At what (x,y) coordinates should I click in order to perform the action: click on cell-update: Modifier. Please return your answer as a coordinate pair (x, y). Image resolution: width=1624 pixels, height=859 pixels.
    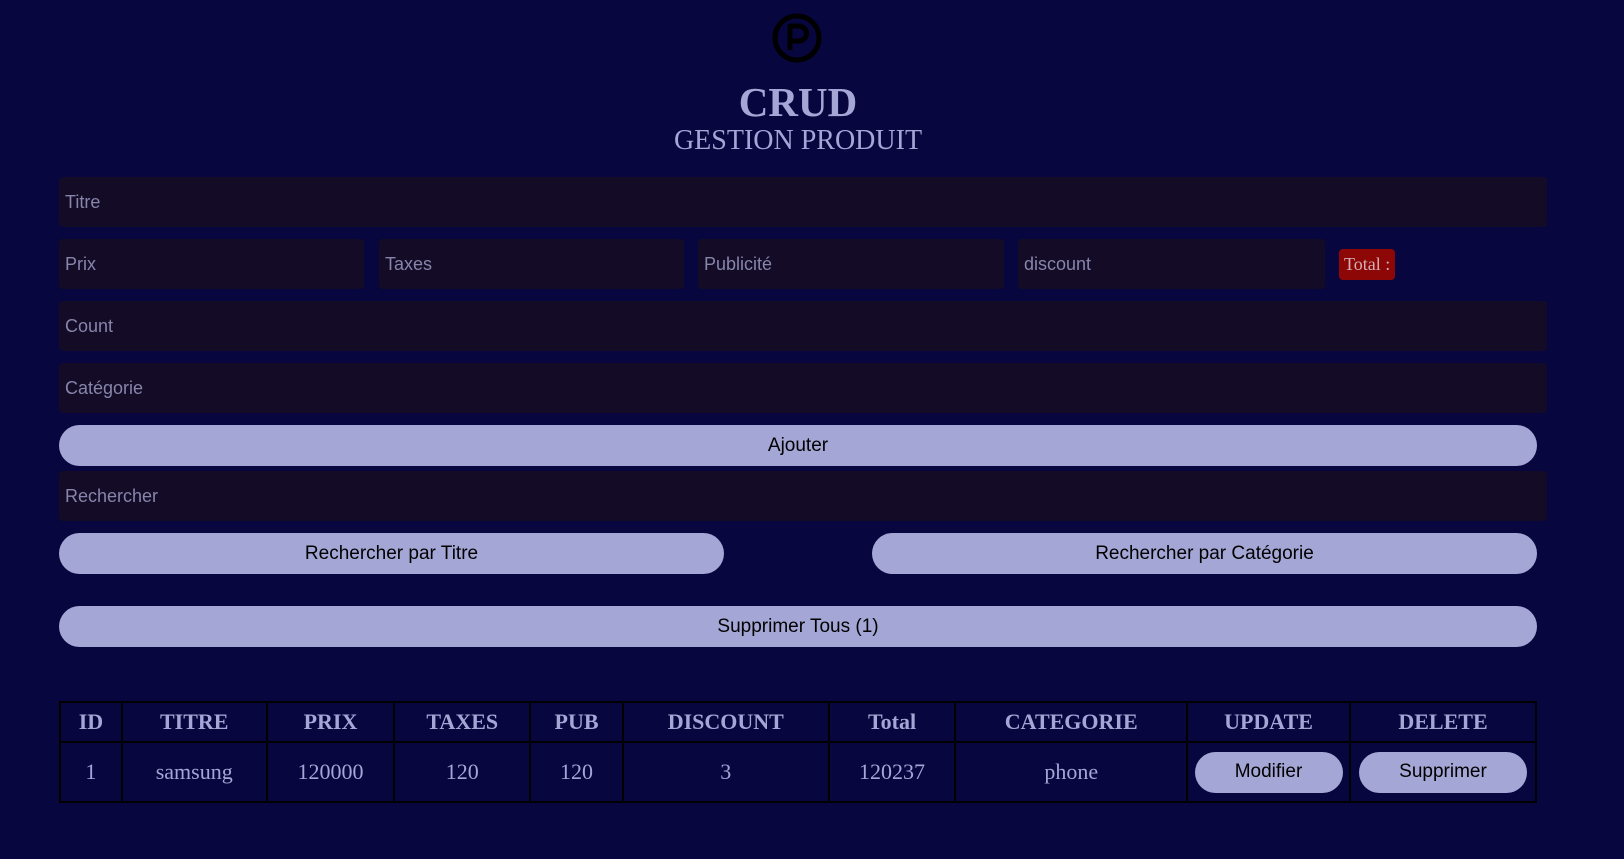
    Looking at the image, I should click on (1268, 772).